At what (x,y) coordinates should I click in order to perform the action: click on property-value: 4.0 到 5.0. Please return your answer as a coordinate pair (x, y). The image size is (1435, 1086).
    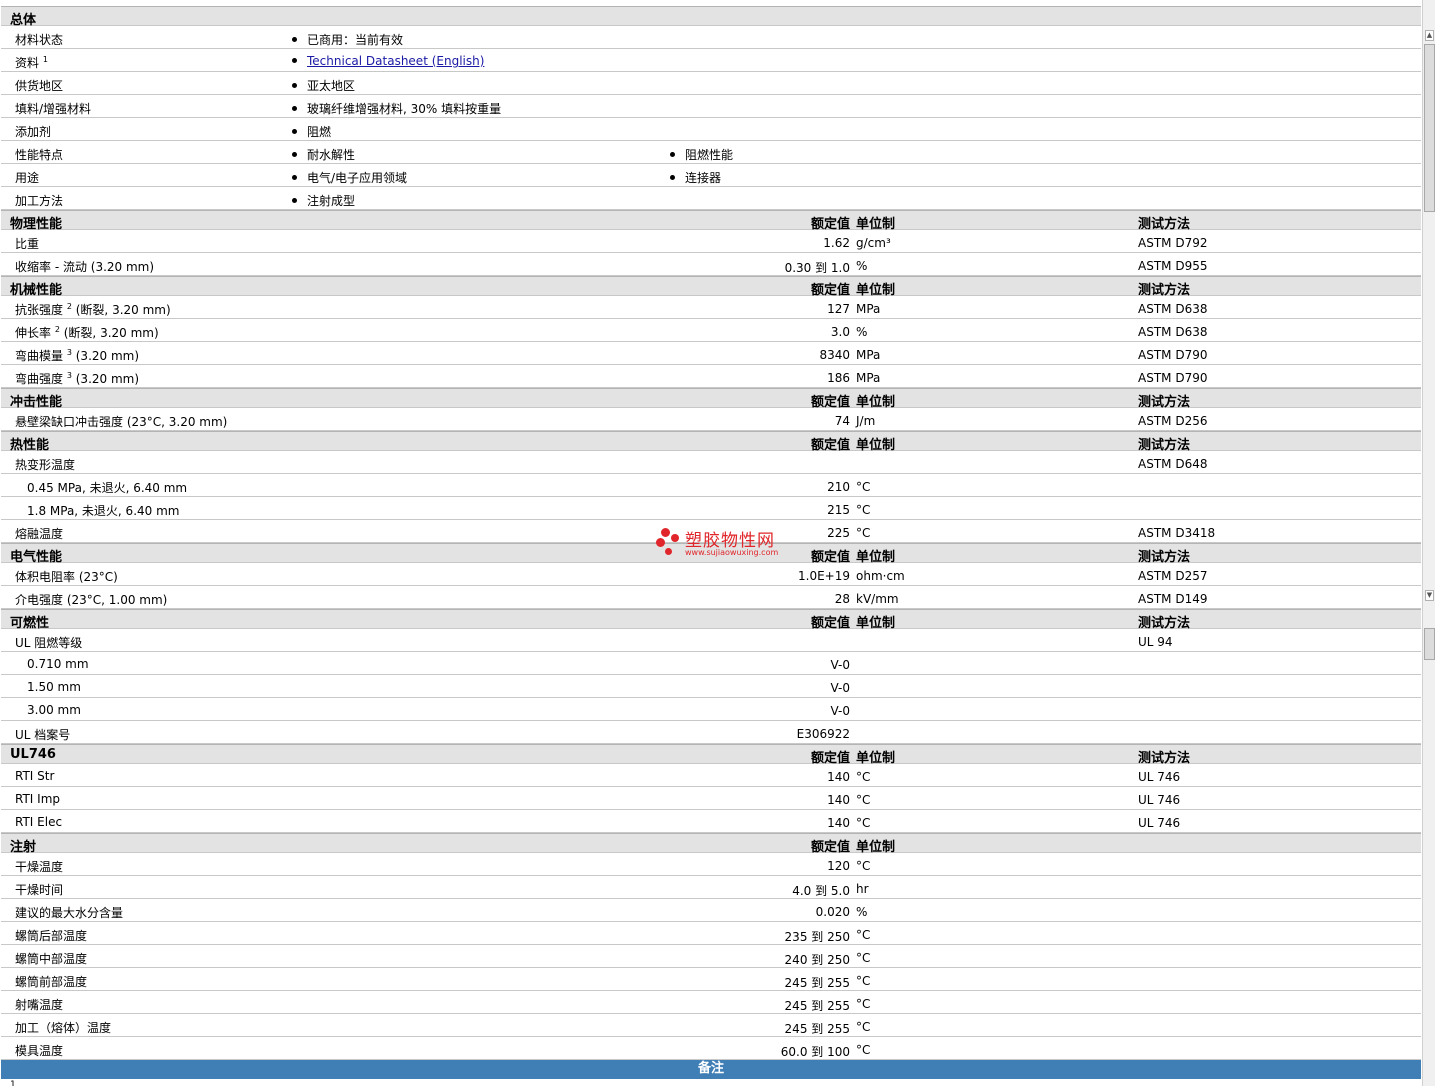
    Looking at the image, I should click on (821, 891).